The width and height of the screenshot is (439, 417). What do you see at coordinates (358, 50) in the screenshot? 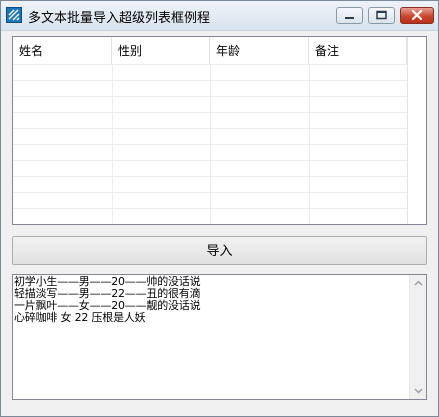
I see `column-header-remark: 备注` at bounding box center [358, 50].